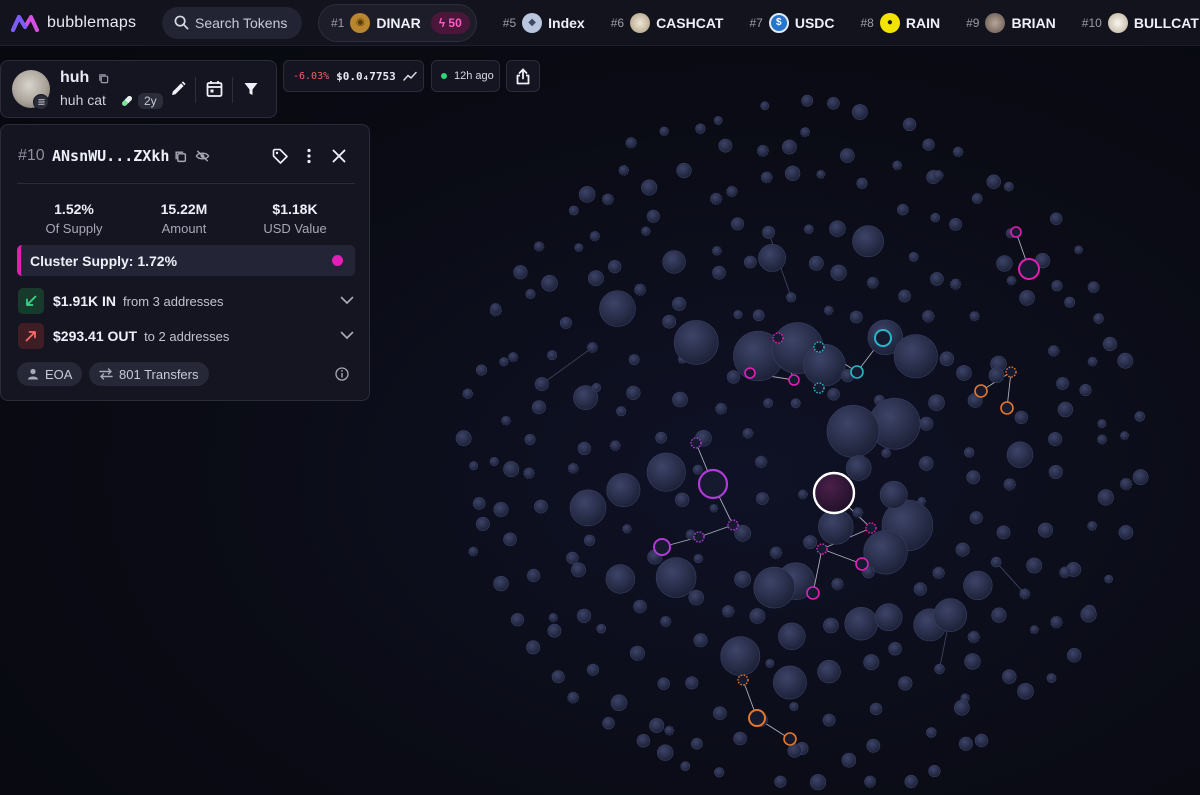 The width and height of the screenshot is (1200, 795). Describe the element at coordinates (187, 301) in the screenshot. I see `inflow-row: $1.91K IN from 3 addresses` at that location.